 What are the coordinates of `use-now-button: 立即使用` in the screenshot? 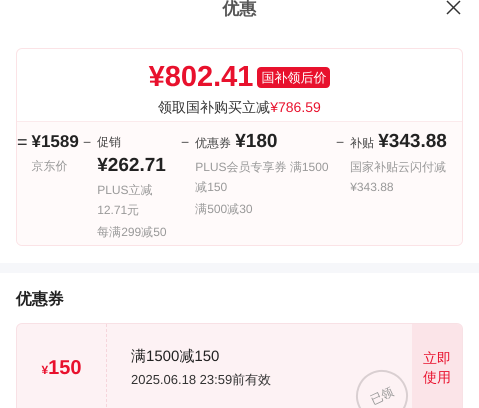 It's located at (437, 366).